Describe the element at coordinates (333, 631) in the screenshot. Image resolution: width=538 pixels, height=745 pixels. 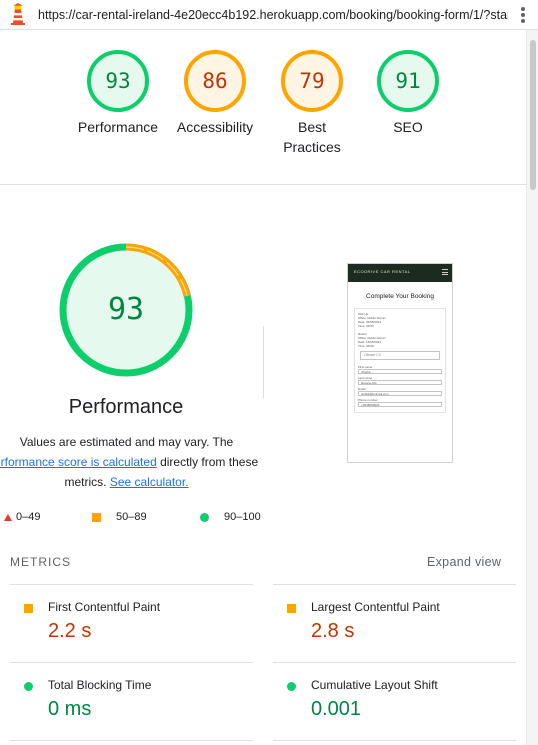
I see `metric-value: 2.8 s` at that location.